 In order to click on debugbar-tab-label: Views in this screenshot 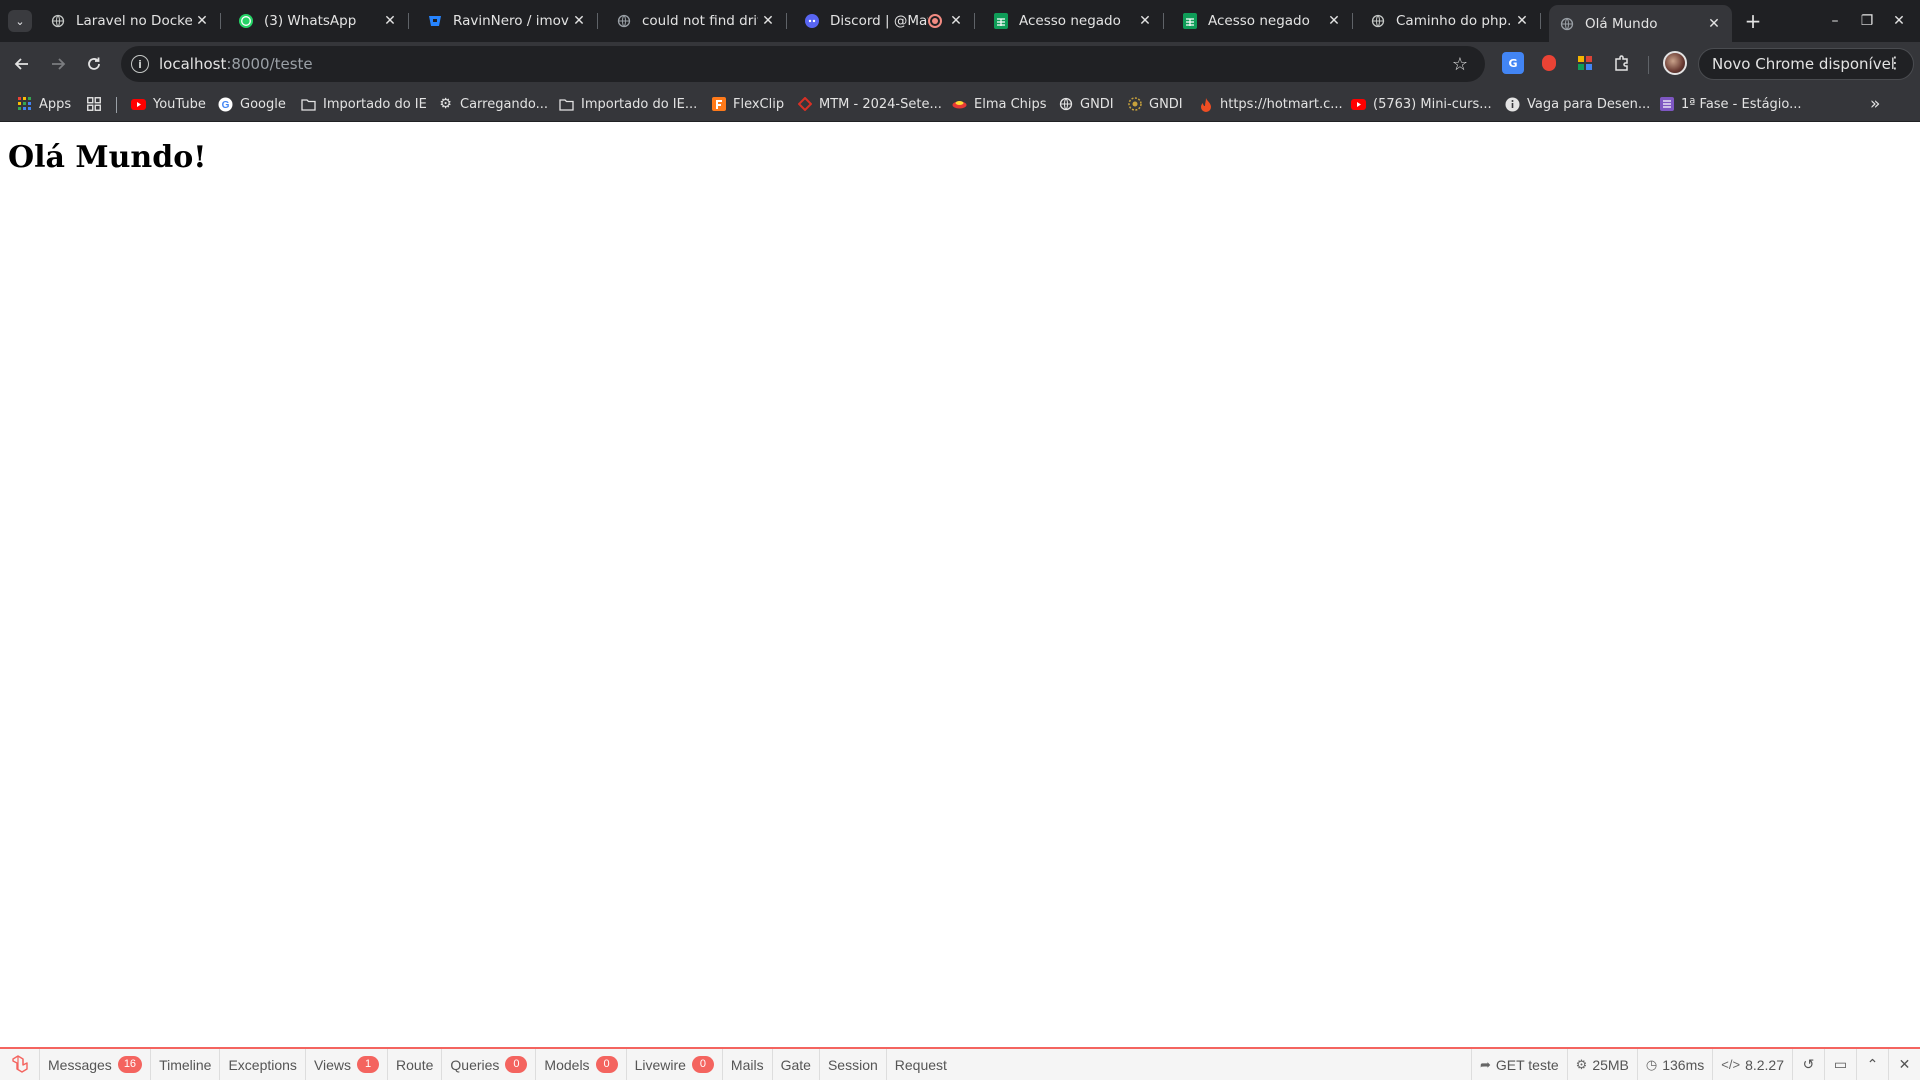, I will do `click(332, 1064)`.